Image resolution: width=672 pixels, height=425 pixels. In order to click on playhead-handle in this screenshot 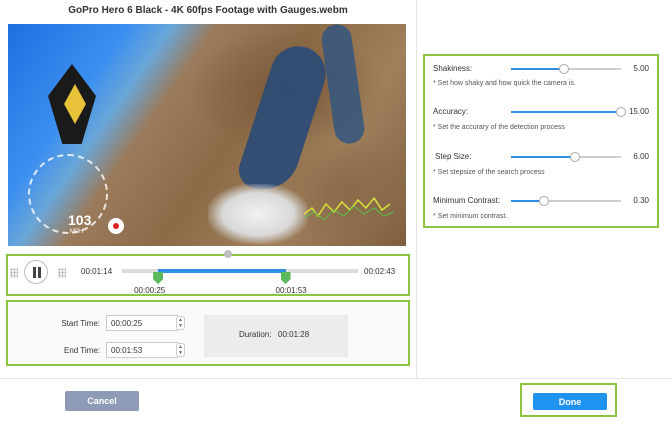, I will do `click(228, 254)`.